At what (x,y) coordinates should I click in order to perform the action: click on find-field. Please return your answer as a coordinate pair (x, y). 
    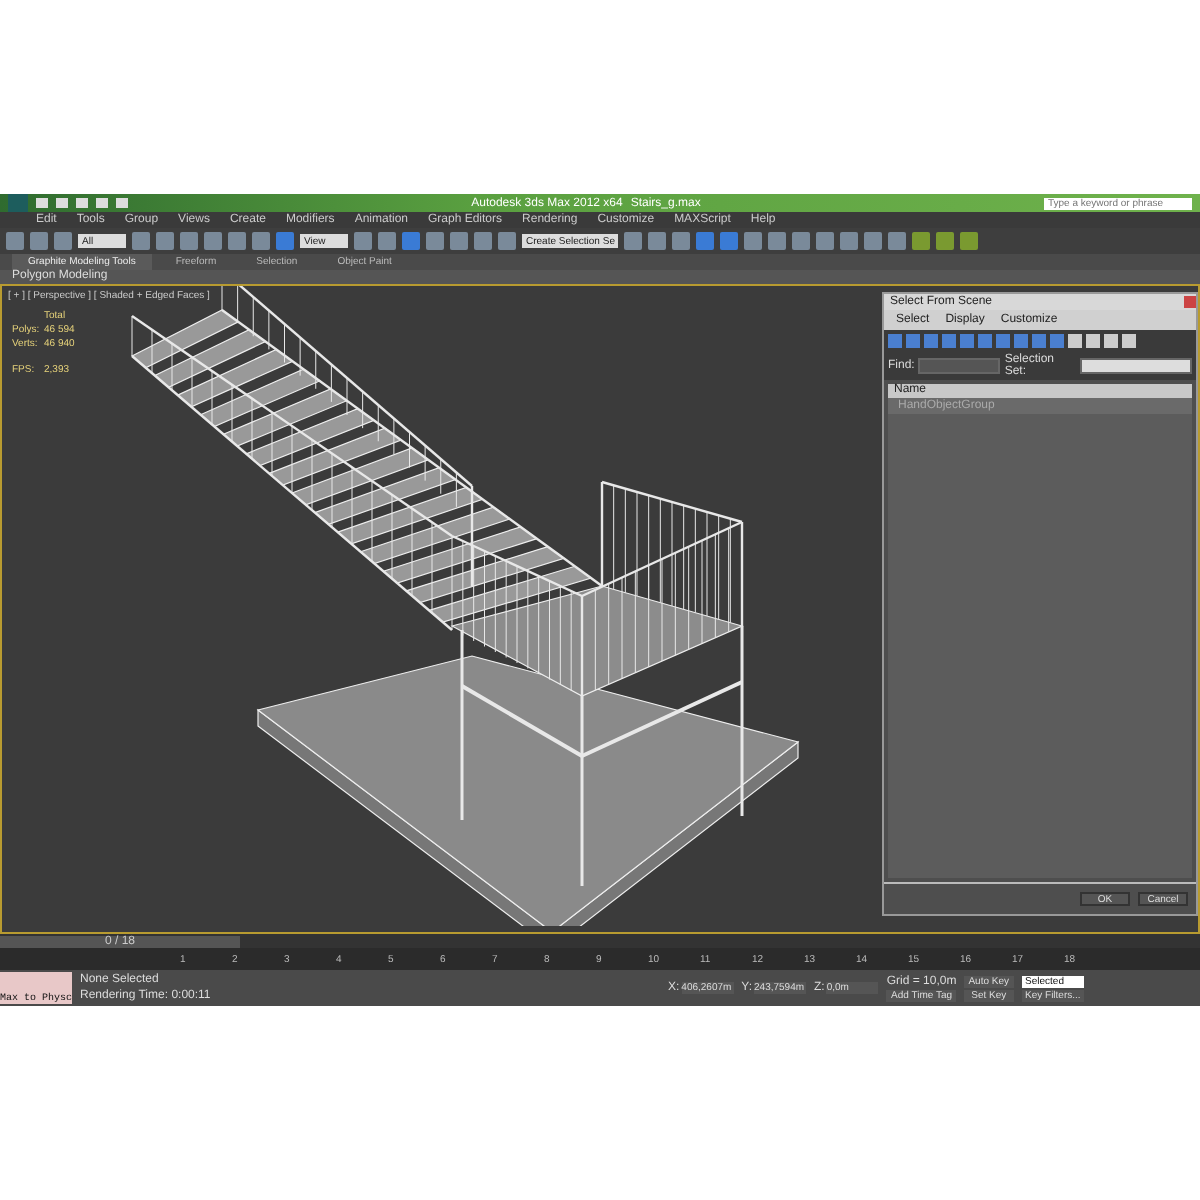
    Looking at the image, I should click on (959, 366).